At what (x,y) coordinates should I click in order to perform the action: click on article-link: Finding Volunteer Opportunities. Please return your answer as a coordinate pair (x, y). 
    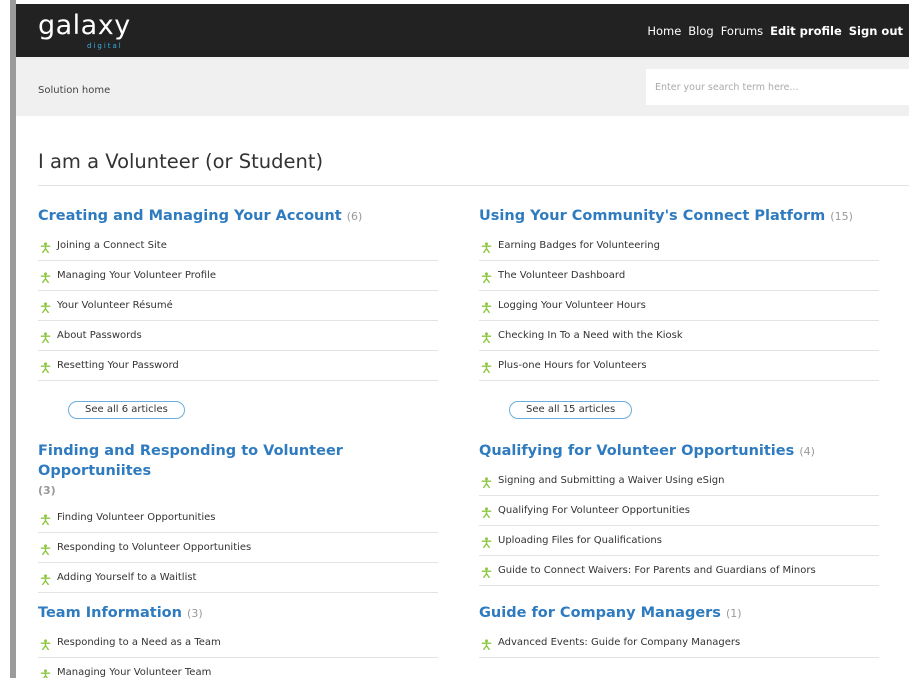
    Looking at the image, I should click on (238, 518).